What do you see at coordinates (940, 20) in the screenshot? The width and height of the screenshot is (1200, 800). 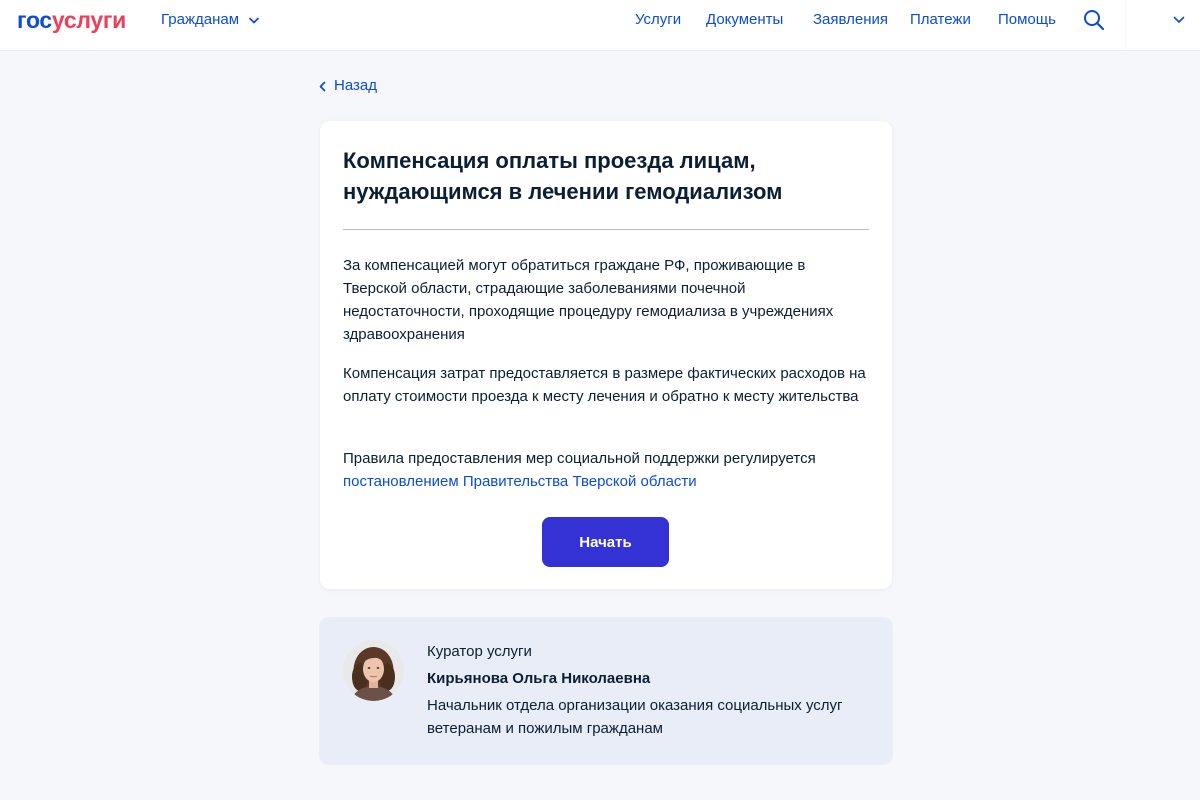 I see `nav-item-payments: Платежи` at bounding box center [940, 20].